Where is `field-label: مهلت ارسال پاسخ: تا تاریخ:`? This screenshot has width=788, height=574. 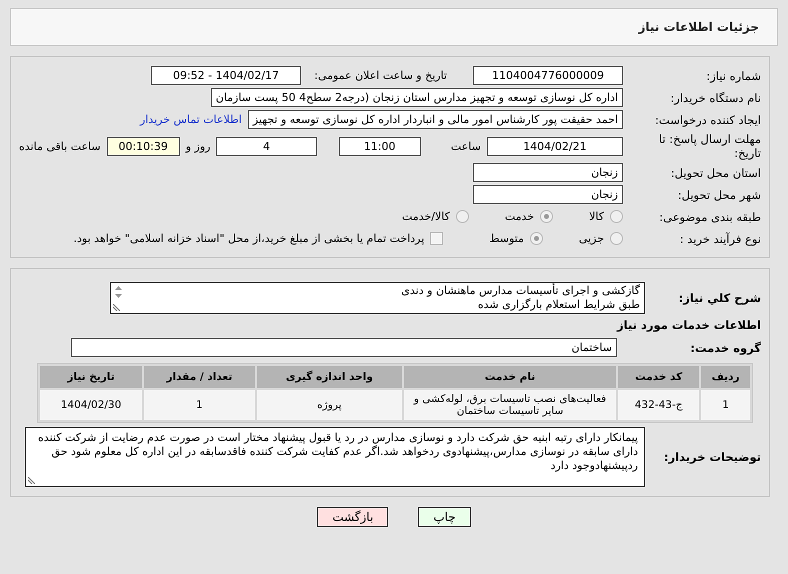
field-label: مهلت ارسال پاسخ: تا تاریخ: is located at coordinates (709, 146).